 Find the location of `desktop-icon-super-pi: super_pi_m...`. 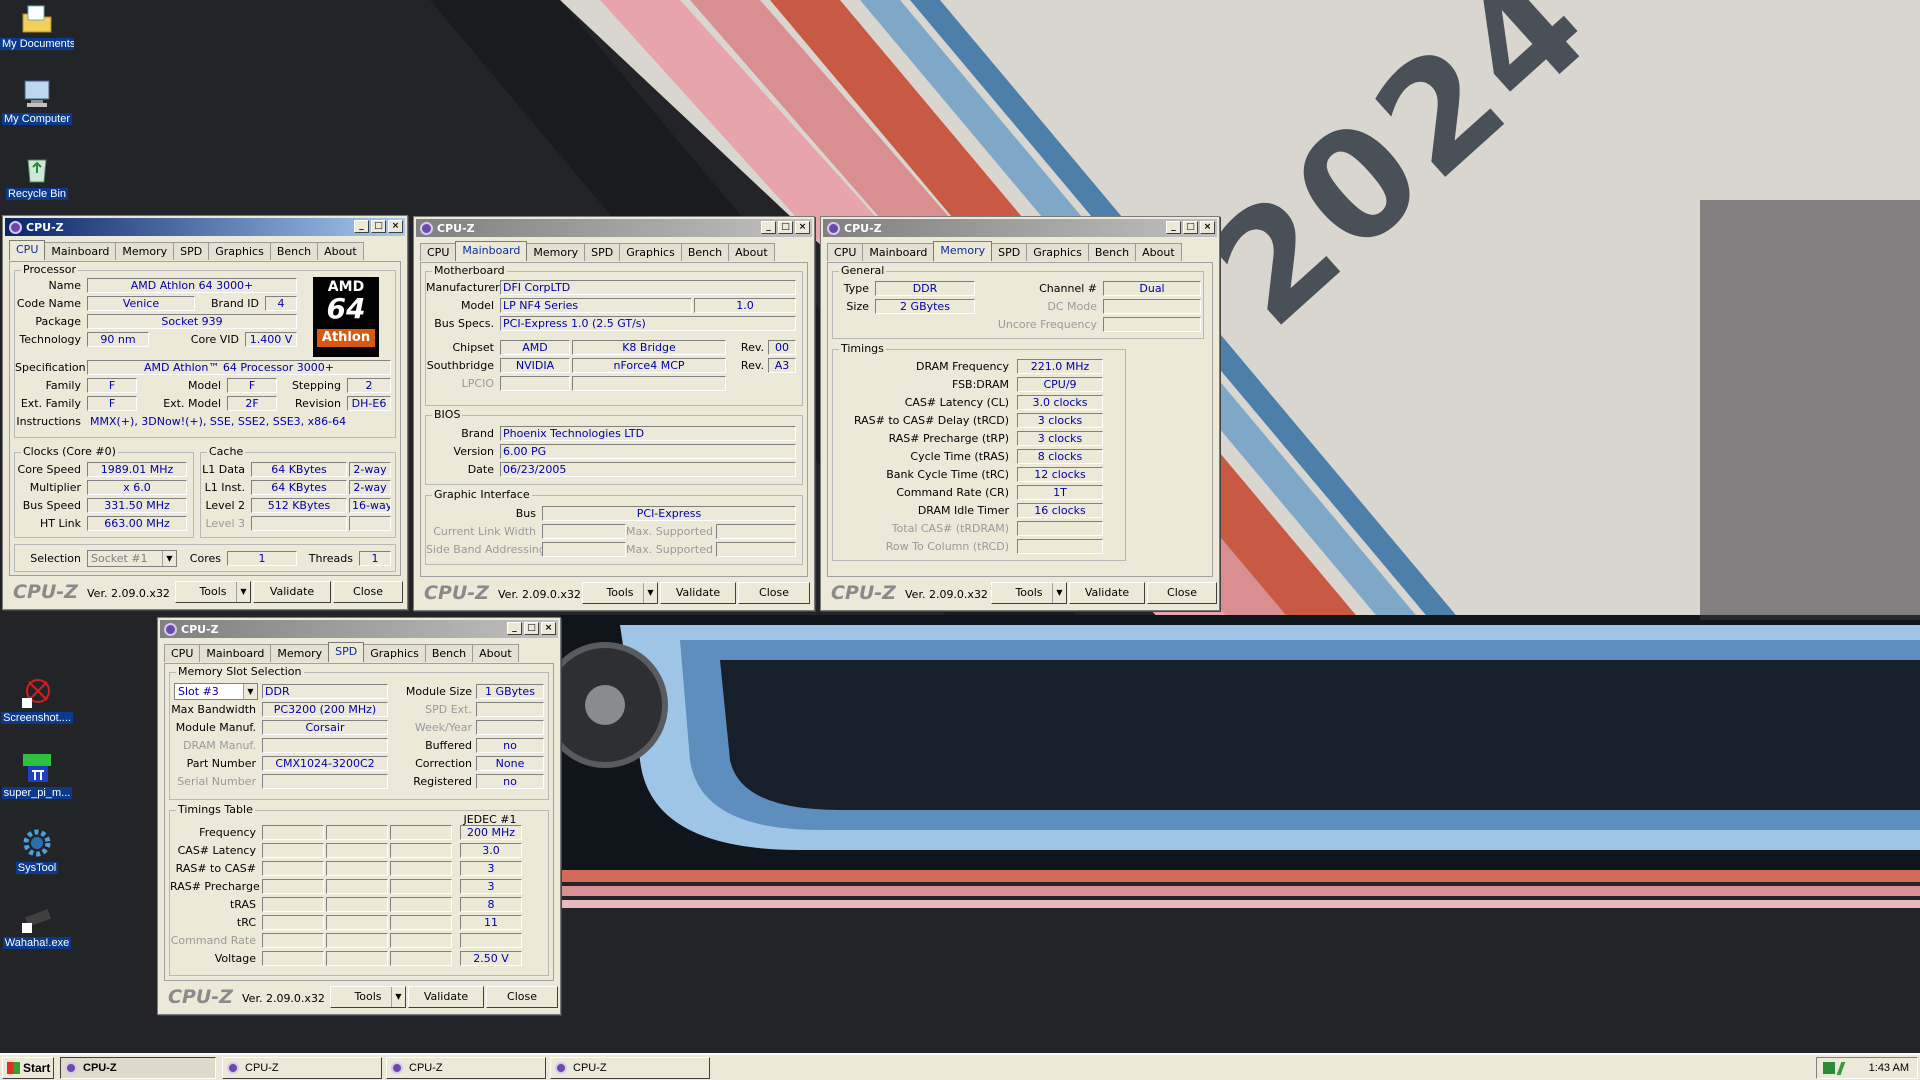

desktop-icon-super-pi: super_pi_m... is located at coordinates (37, 776).